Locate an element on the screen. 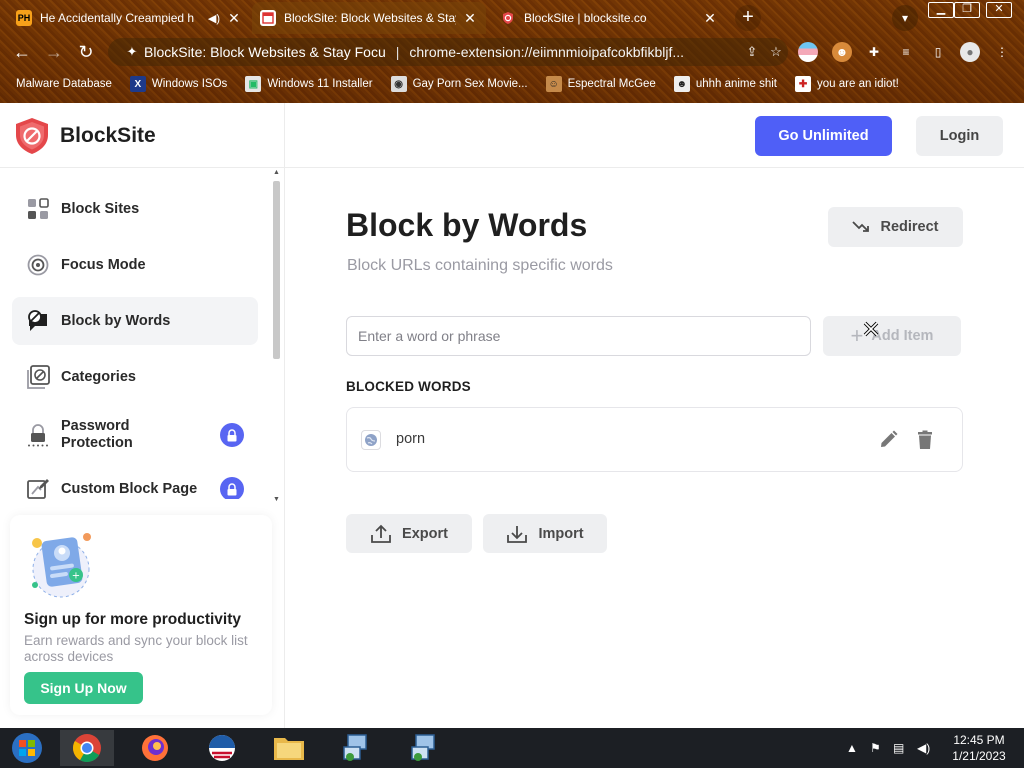 Image resolution: width=1024 pixels, height=768 pixels. bookmark-item: ▣ Windows 11 Installer is located at coordinates (309, 84).